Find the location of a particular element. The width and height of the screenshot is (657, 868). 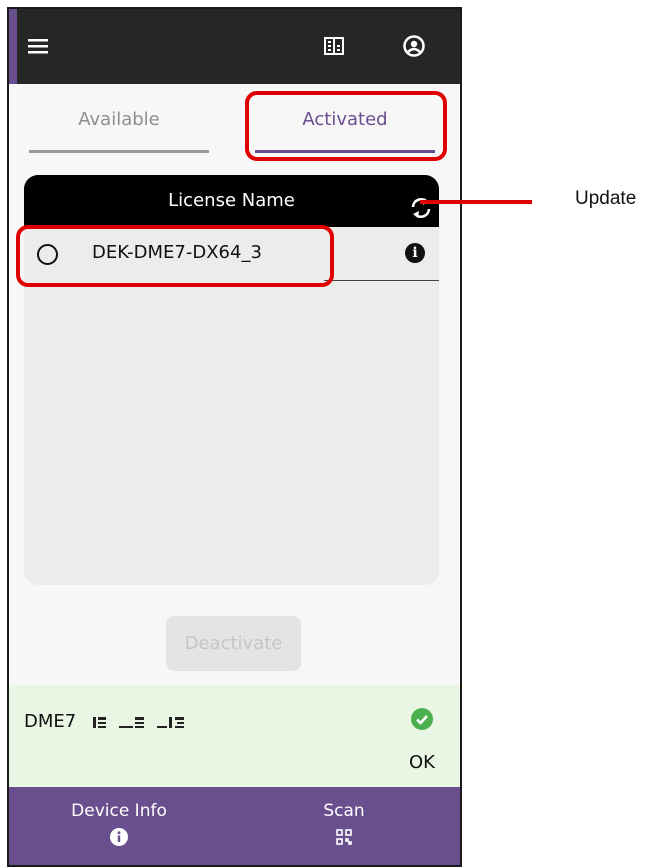

hamburger-menu-icon is located at coordinates (38, 46).